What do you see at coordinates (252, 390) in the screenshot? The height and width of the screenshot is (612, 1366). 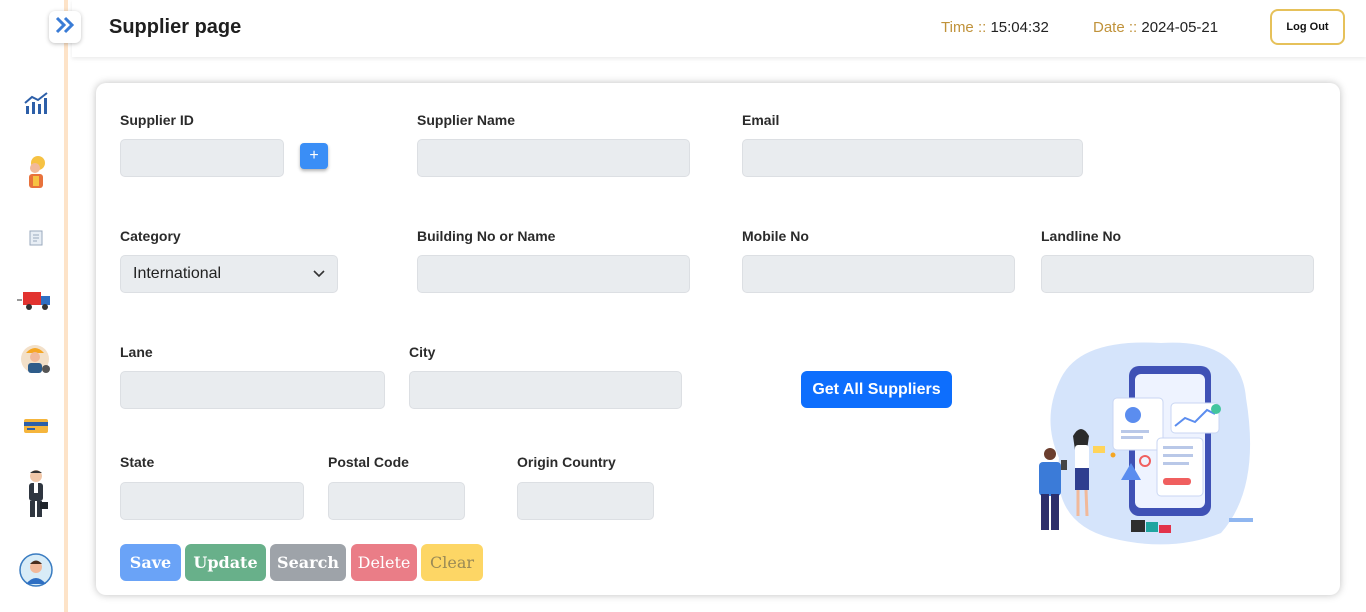 I see `lane-input` at bounding box center [252, 390].